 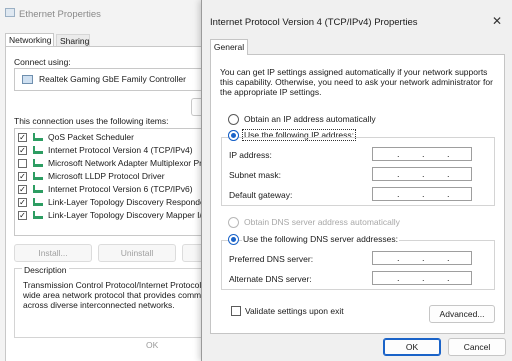 I want to click on alternate-dns-label: Alternate DNS server:, so click(x=270, y=279).